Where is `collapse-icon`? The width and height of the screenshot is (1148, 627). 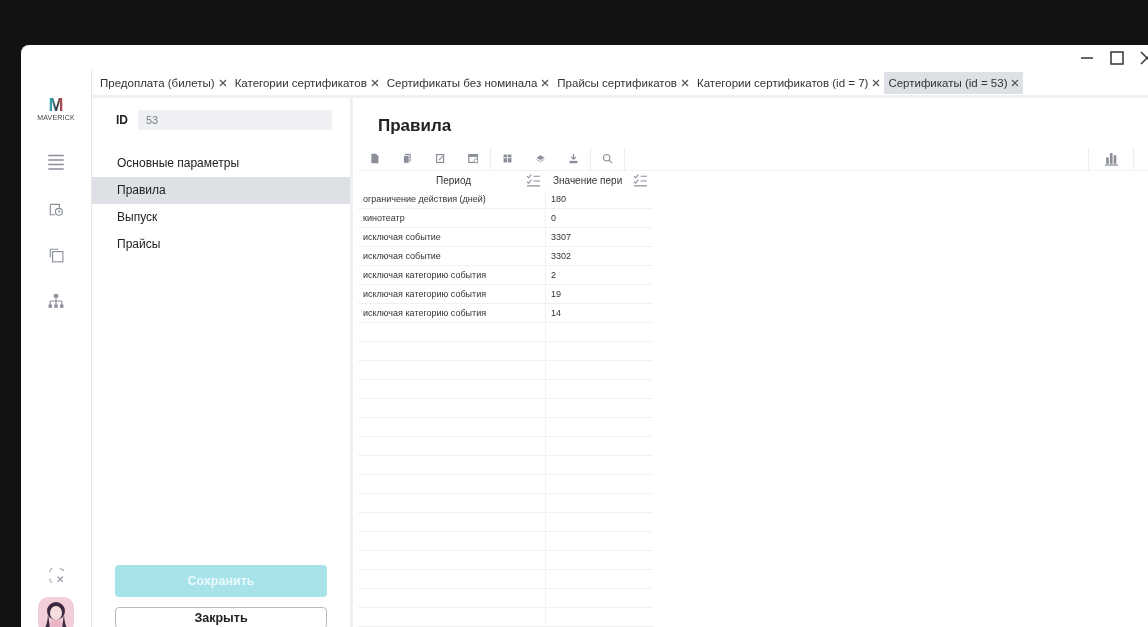
collapse-icon is located at coordinates (56, 575).